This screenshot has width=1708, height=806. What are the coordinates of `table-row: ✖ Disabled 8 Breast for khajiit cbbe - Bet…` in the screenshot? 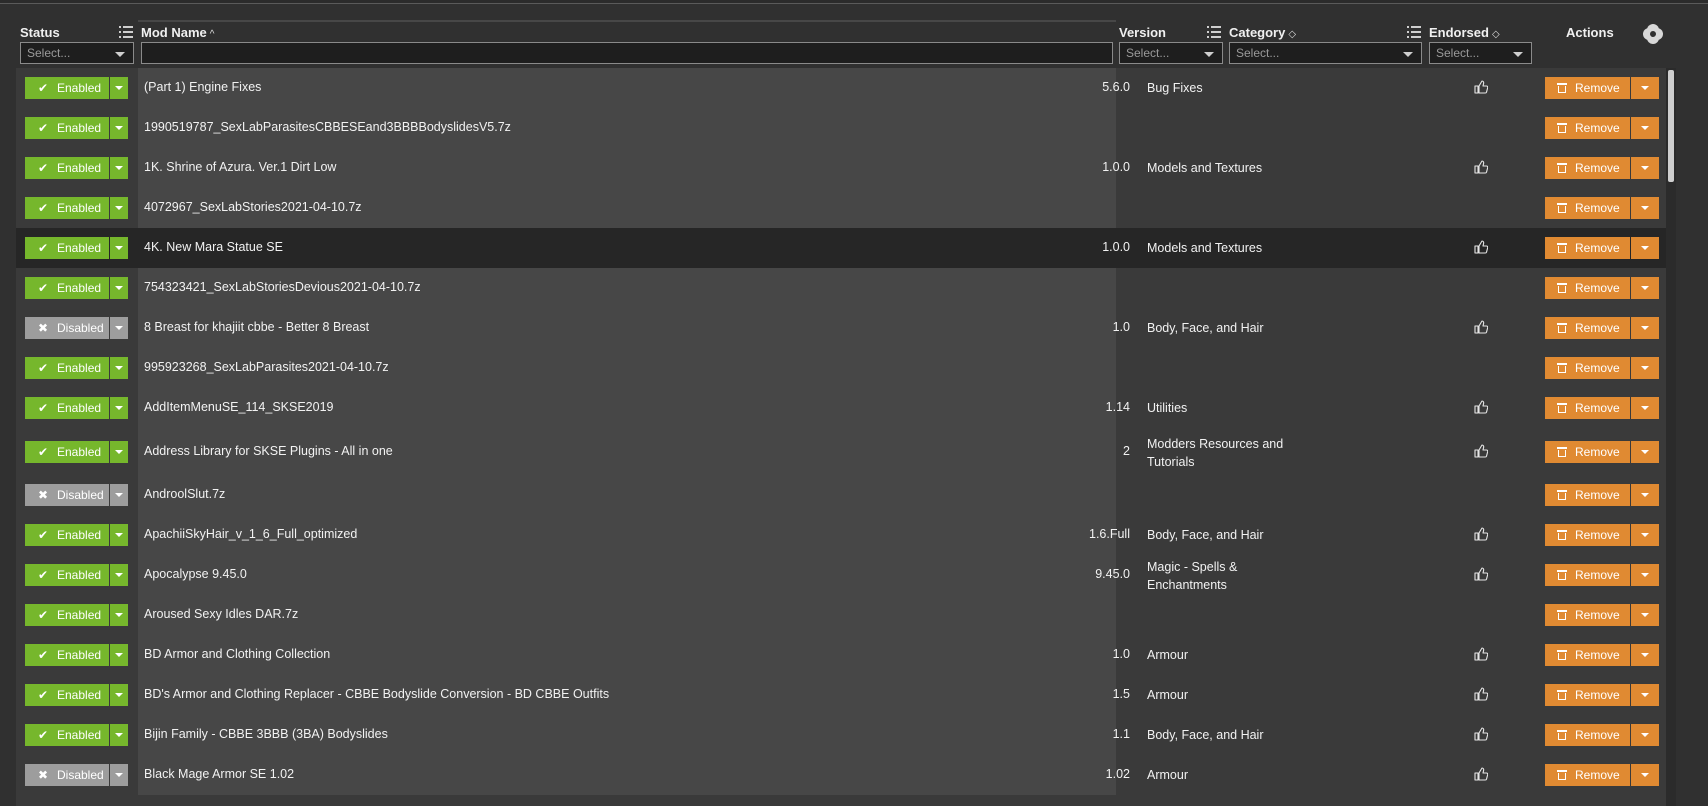 It's located at (841, 328).